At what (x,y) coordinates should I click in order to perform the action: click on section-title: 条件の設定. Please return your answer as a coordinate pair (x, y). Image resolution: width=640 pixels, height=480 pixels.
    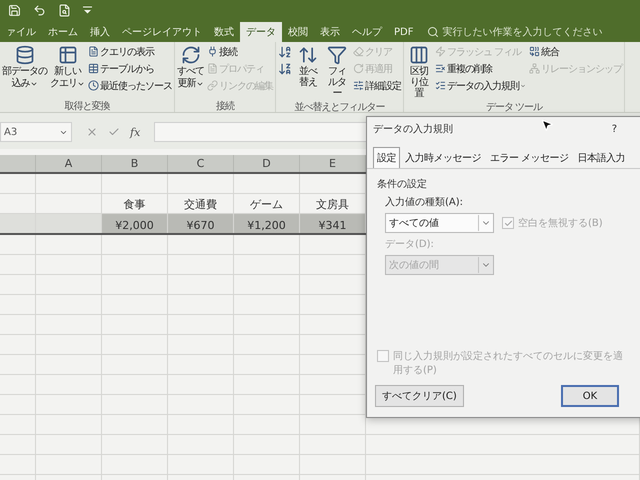
    Looking at the image, I should click on (402, 184).